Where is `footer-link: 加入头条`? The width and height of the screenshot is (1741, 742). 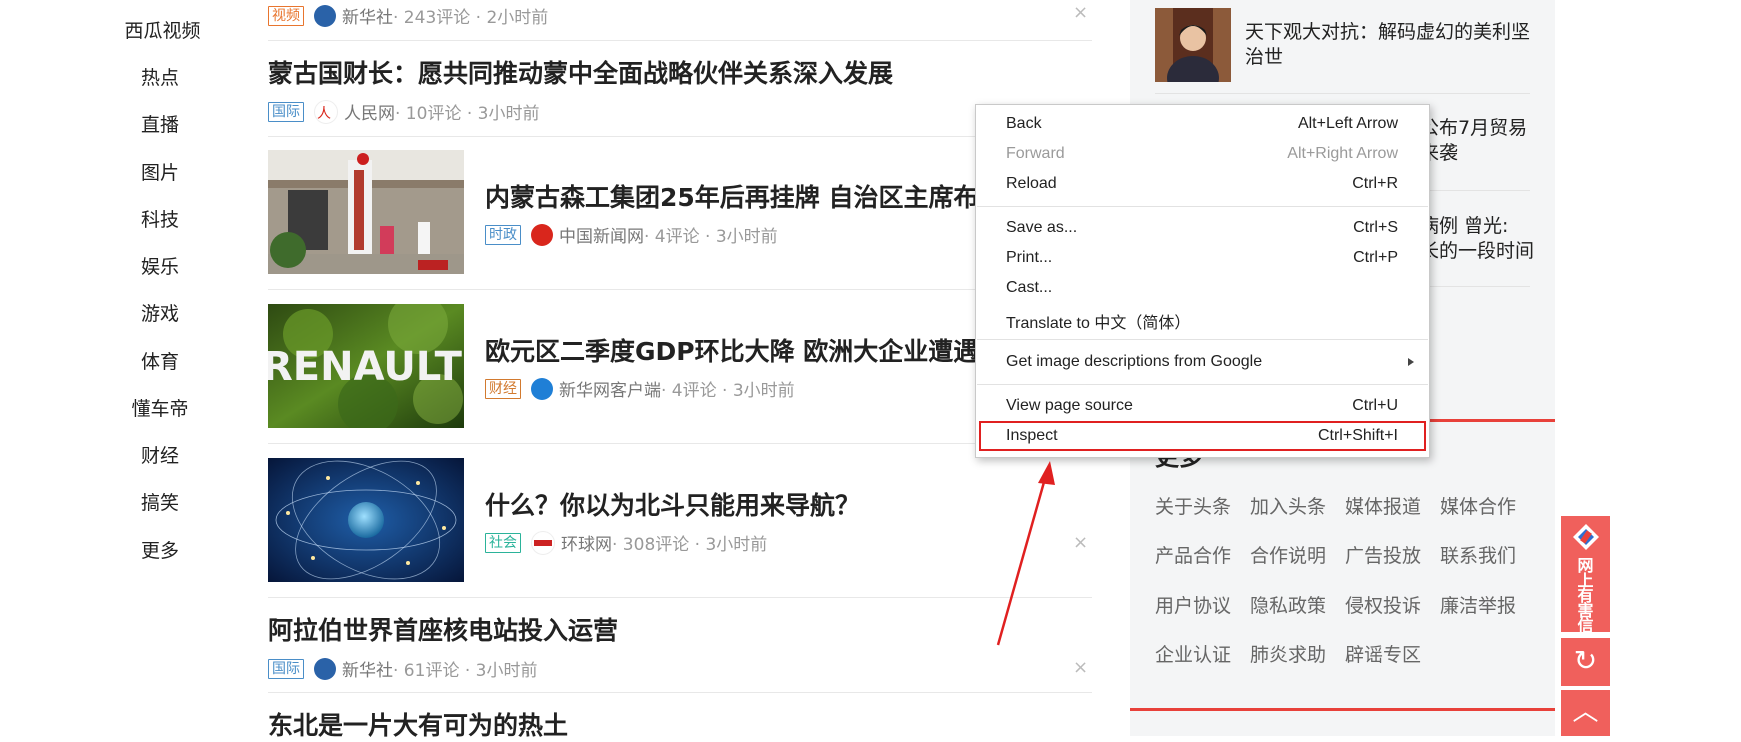
footer-link: 加入头条 is located at coordinates (1288, 505).